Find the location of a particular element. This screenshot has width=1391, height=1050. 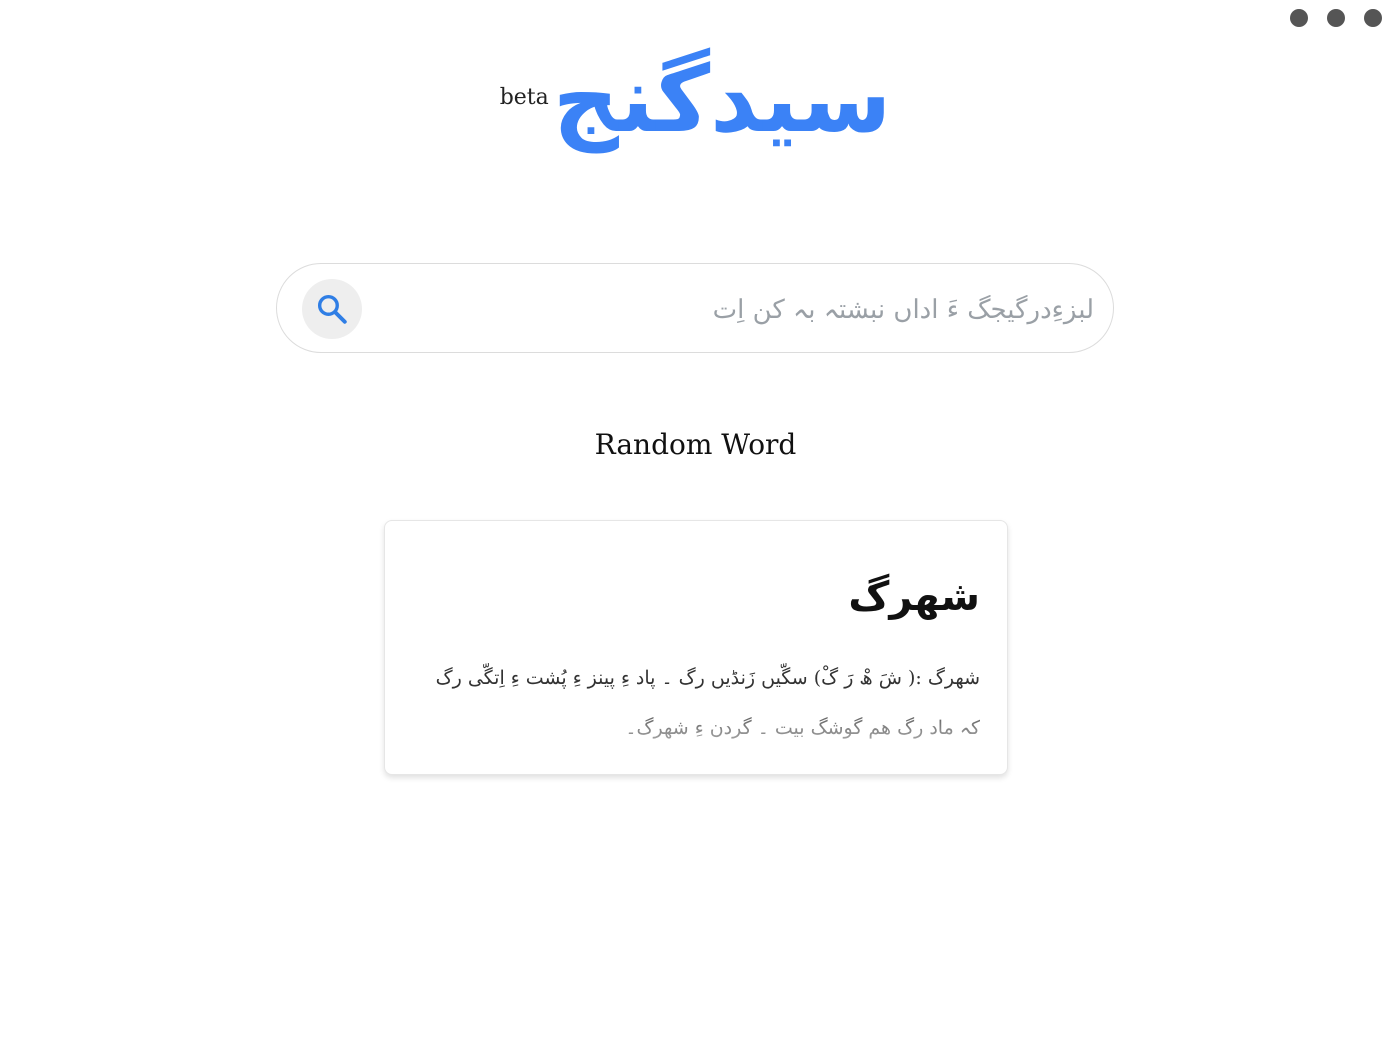

beta-badge: beta is located at coordinates (524, 97).